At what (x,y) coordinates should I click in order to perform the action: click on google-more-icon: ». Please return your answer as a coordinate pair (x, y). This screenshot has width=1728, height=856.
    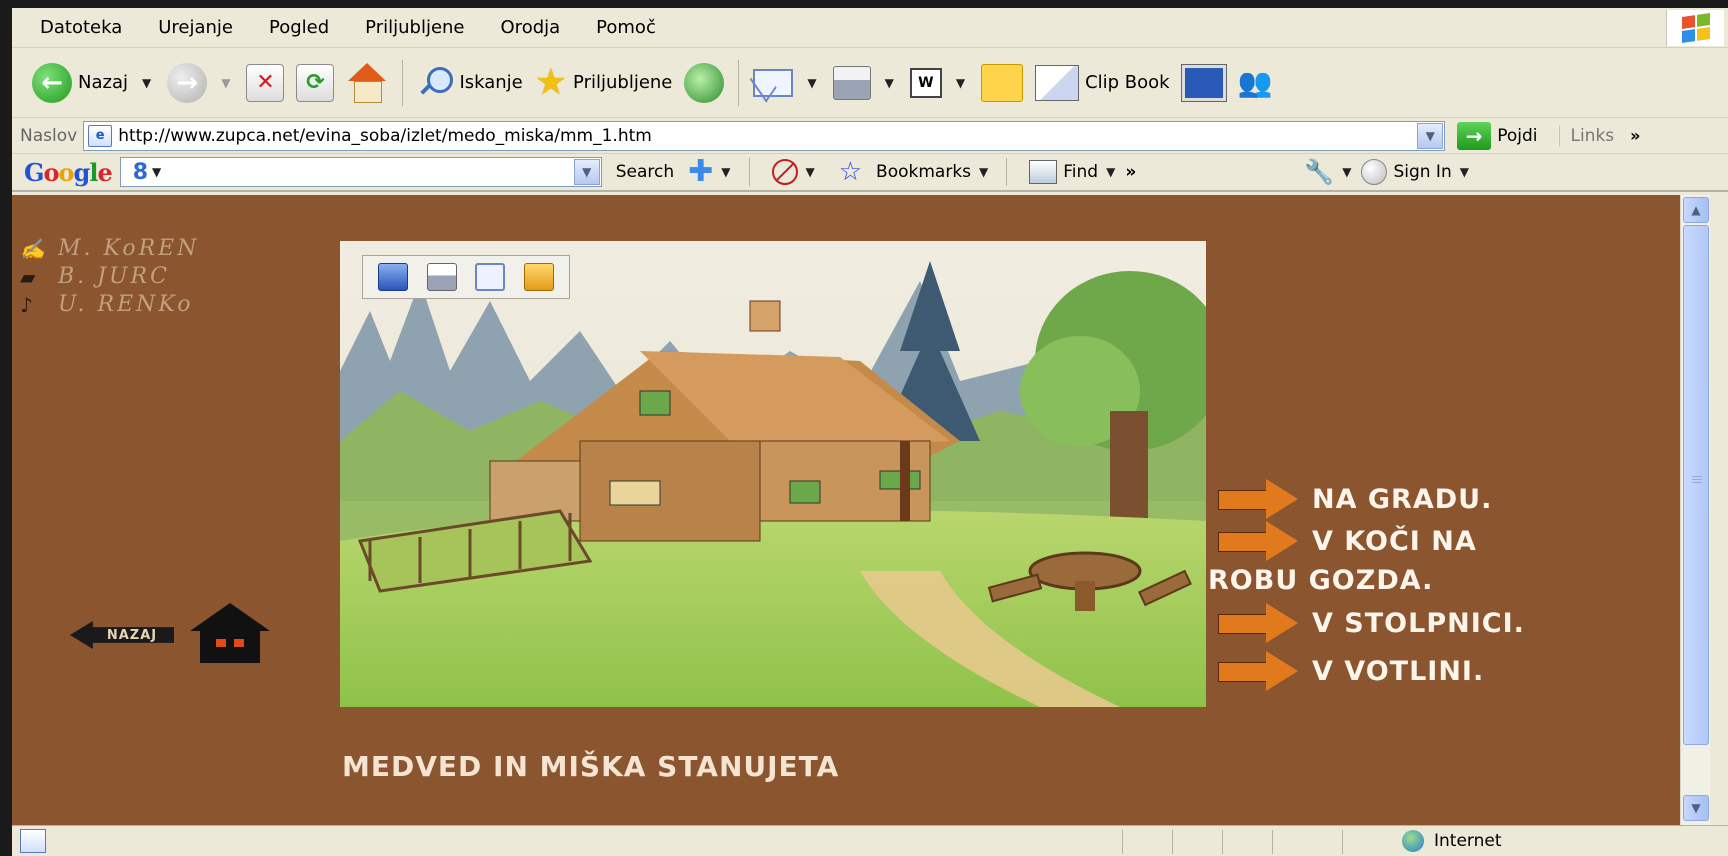
    Looking at the image, I should click on (1130, 172).